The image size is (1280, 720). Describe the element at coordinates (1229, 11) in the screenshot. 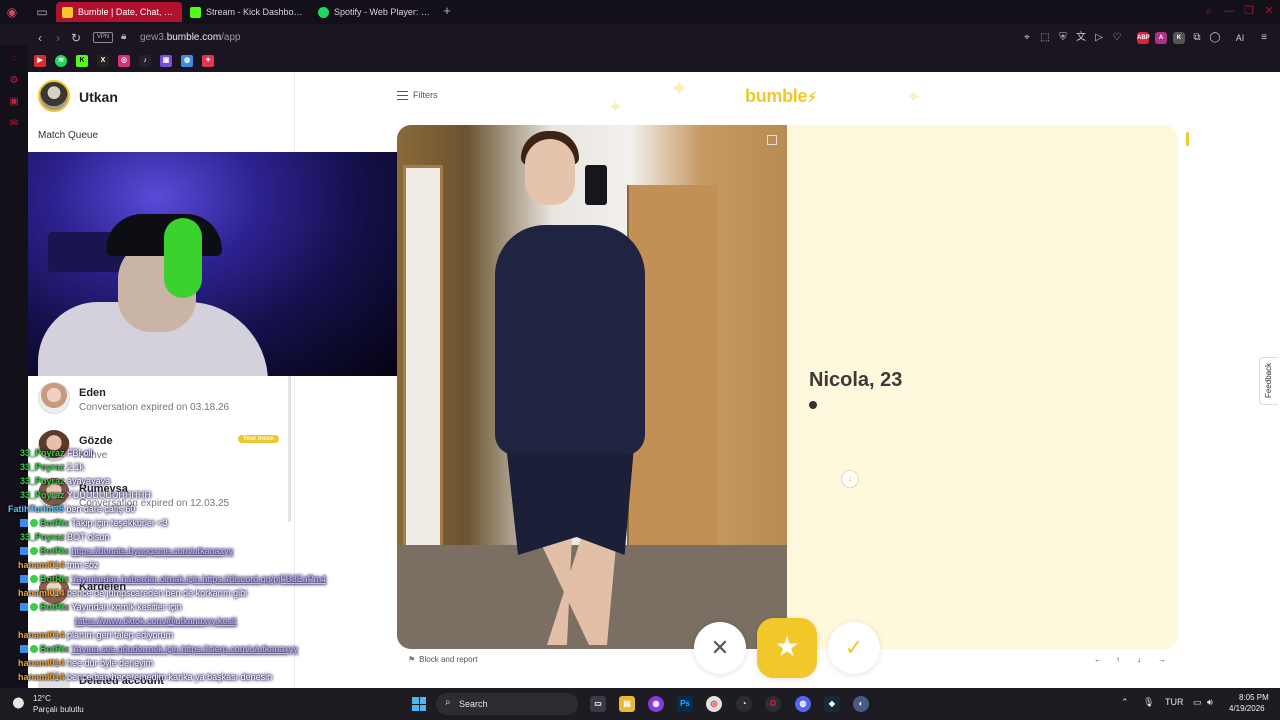

I see `minimize-icon: —` at that location.